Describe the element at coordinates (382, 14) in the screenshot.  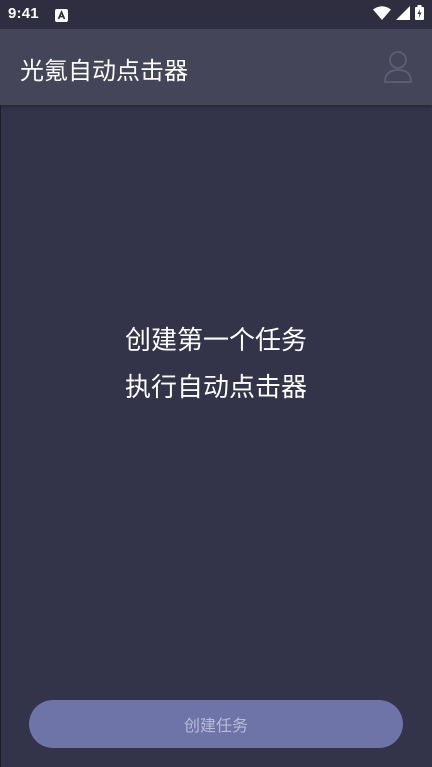
I see `wifi-icon` at that location.